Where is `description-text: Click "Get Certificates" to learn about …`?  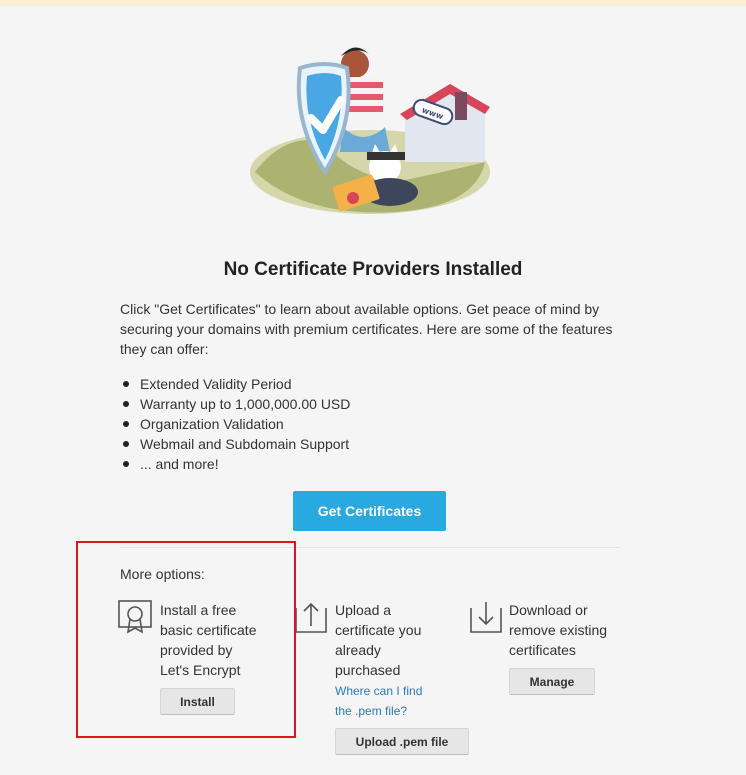 description-text: Click "Get Certificates" to learn about … is located at coordinates (366, 329).